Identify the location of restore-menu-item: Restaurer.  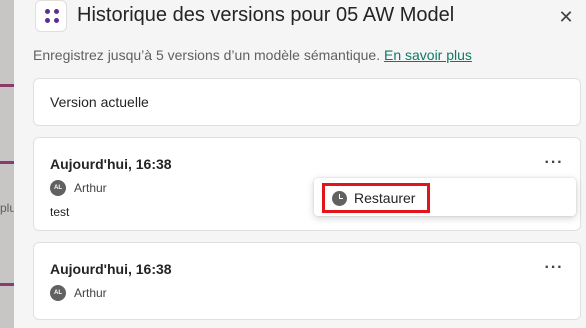
(376, 198).